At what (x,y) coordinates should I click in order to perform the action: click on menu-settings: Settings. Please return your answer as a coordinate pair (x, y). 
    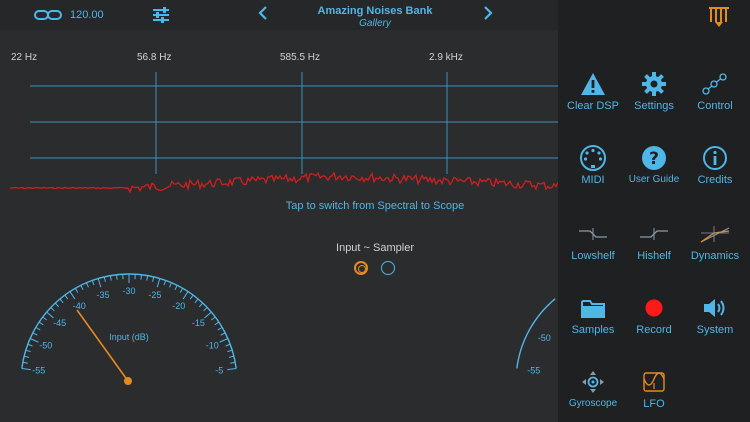
    Looking at the image, I should click on (654, 91).